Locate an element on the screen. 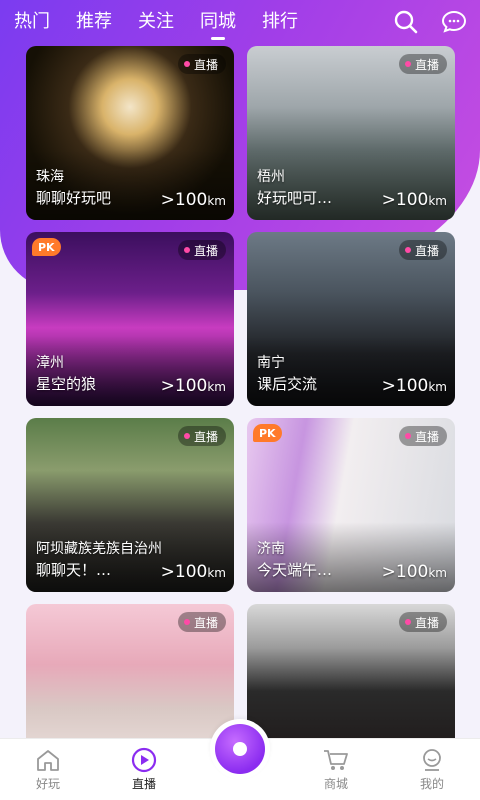 The height and width of the screenshot is (800, 480). tab-mall: 商城 is located at coordinates (336, 769).